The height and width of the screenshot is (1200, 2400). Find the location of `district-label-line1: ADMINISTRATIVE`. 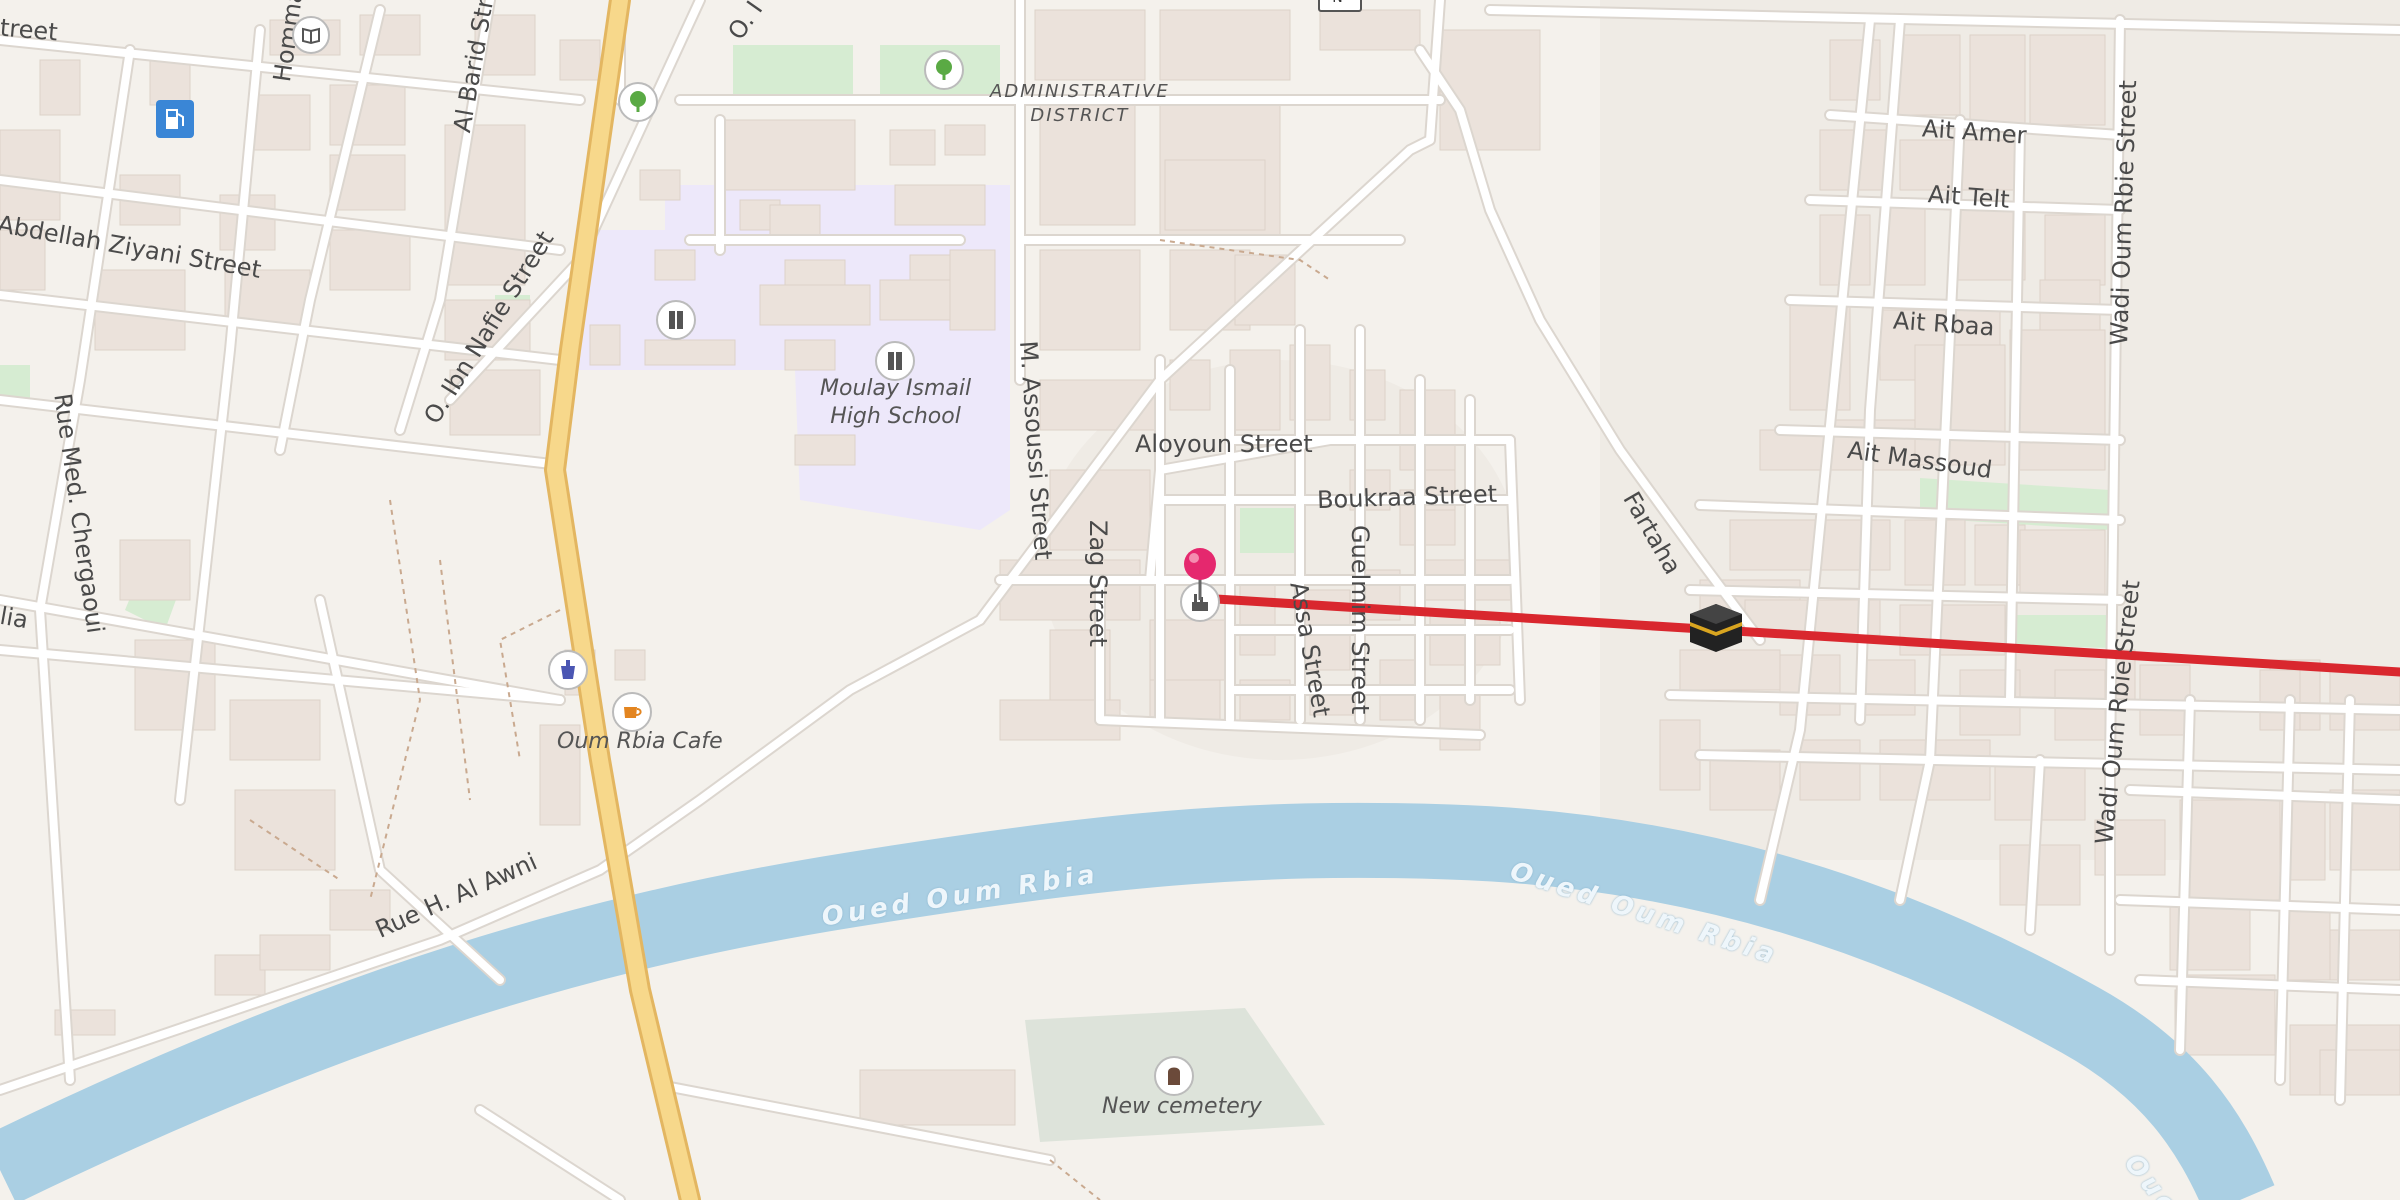

district-label-line1: ADMINISTRATIVE is located at coordinates (1080, 91).